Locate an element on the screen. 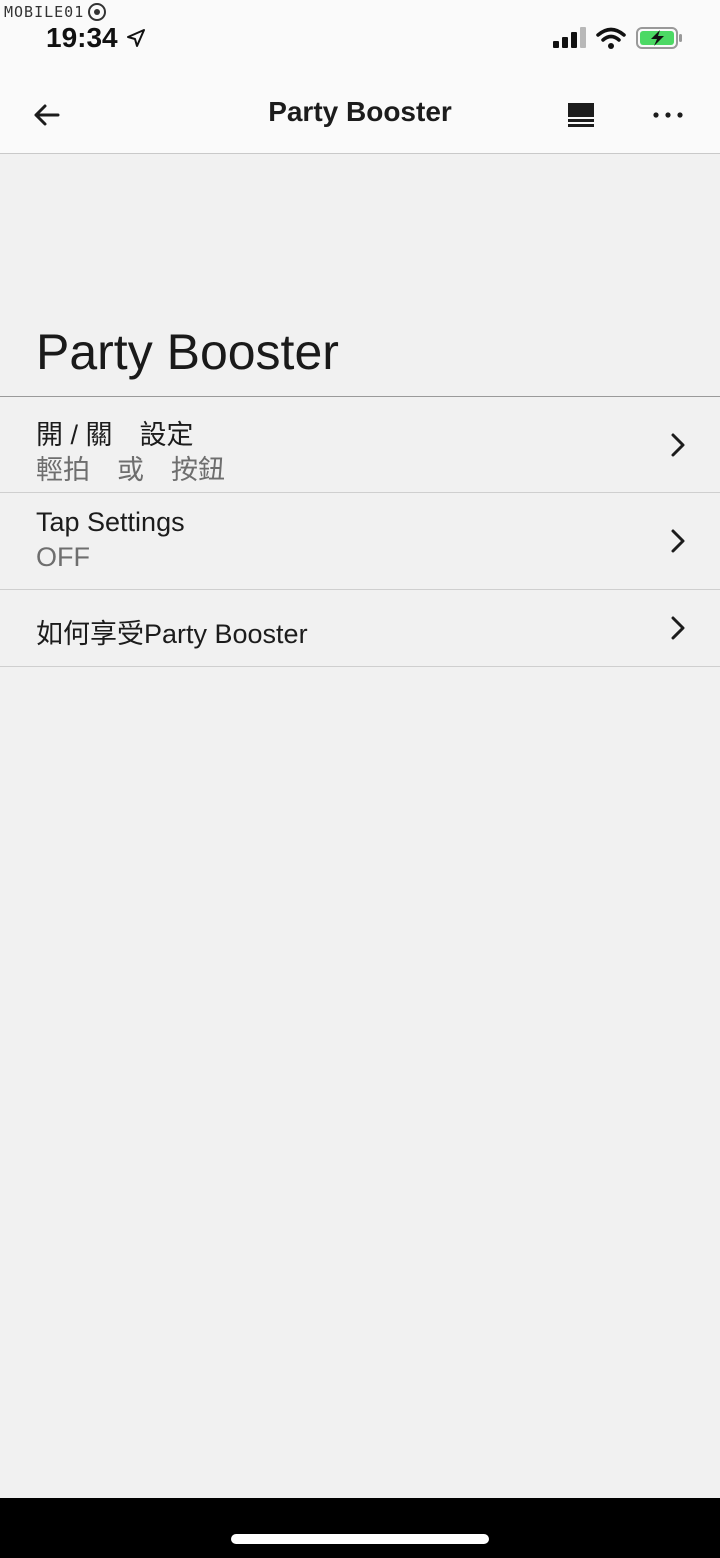 This screenshot has width=720, height=1558. watermark-text: MOBILE01 is located at coordinates (44, 12).